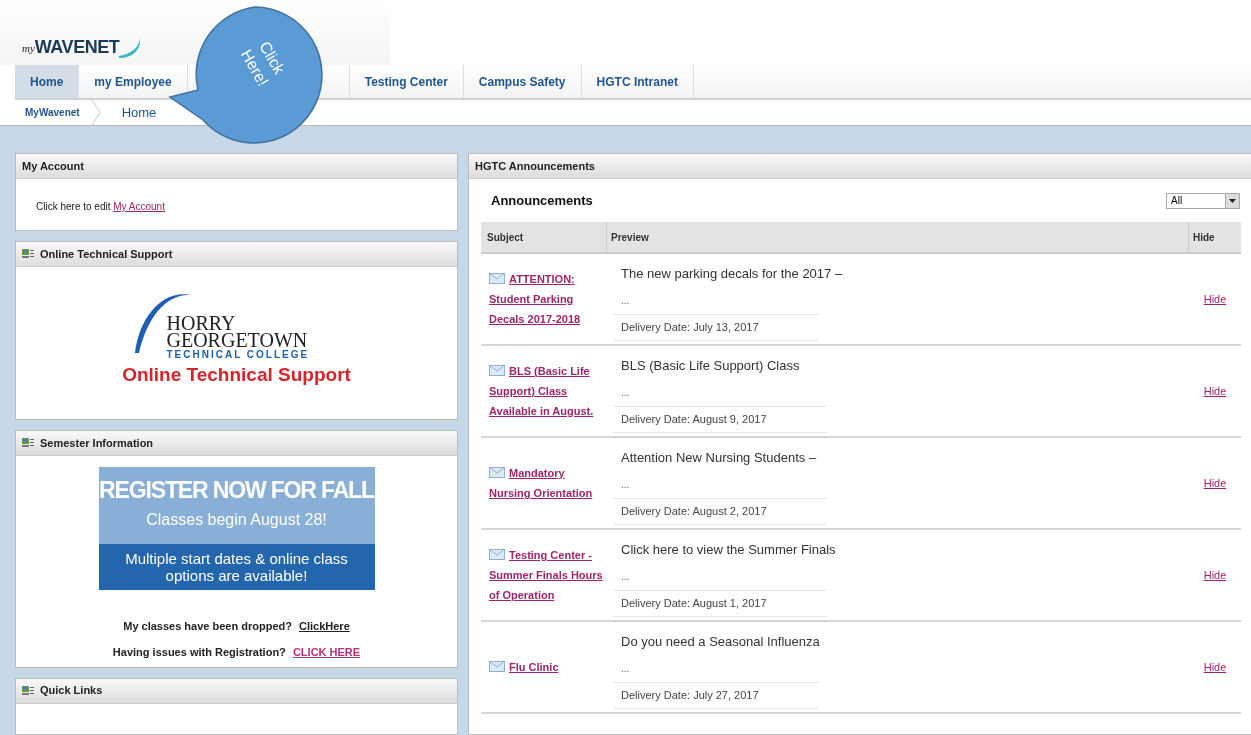 This screenshot has height=735, width=1251. I want to click on column-header: Subject, so click(544, 237).